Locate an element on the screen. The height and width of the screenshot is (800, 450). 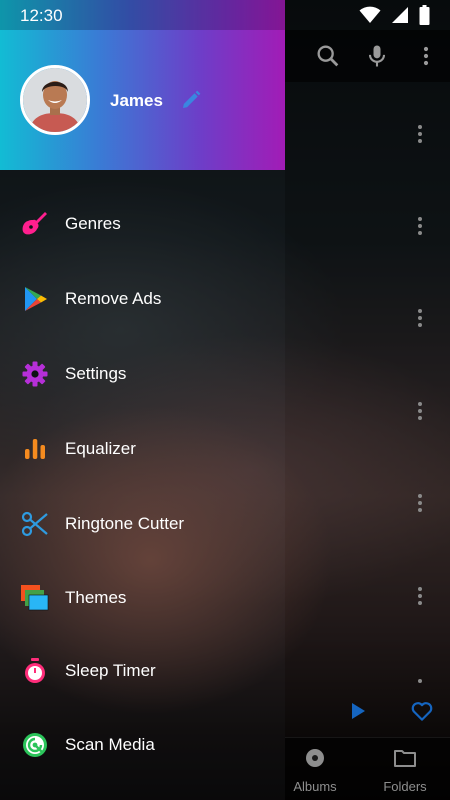
menu-item-remove-ads: Remove Ads is located at coordinates (142, 299).